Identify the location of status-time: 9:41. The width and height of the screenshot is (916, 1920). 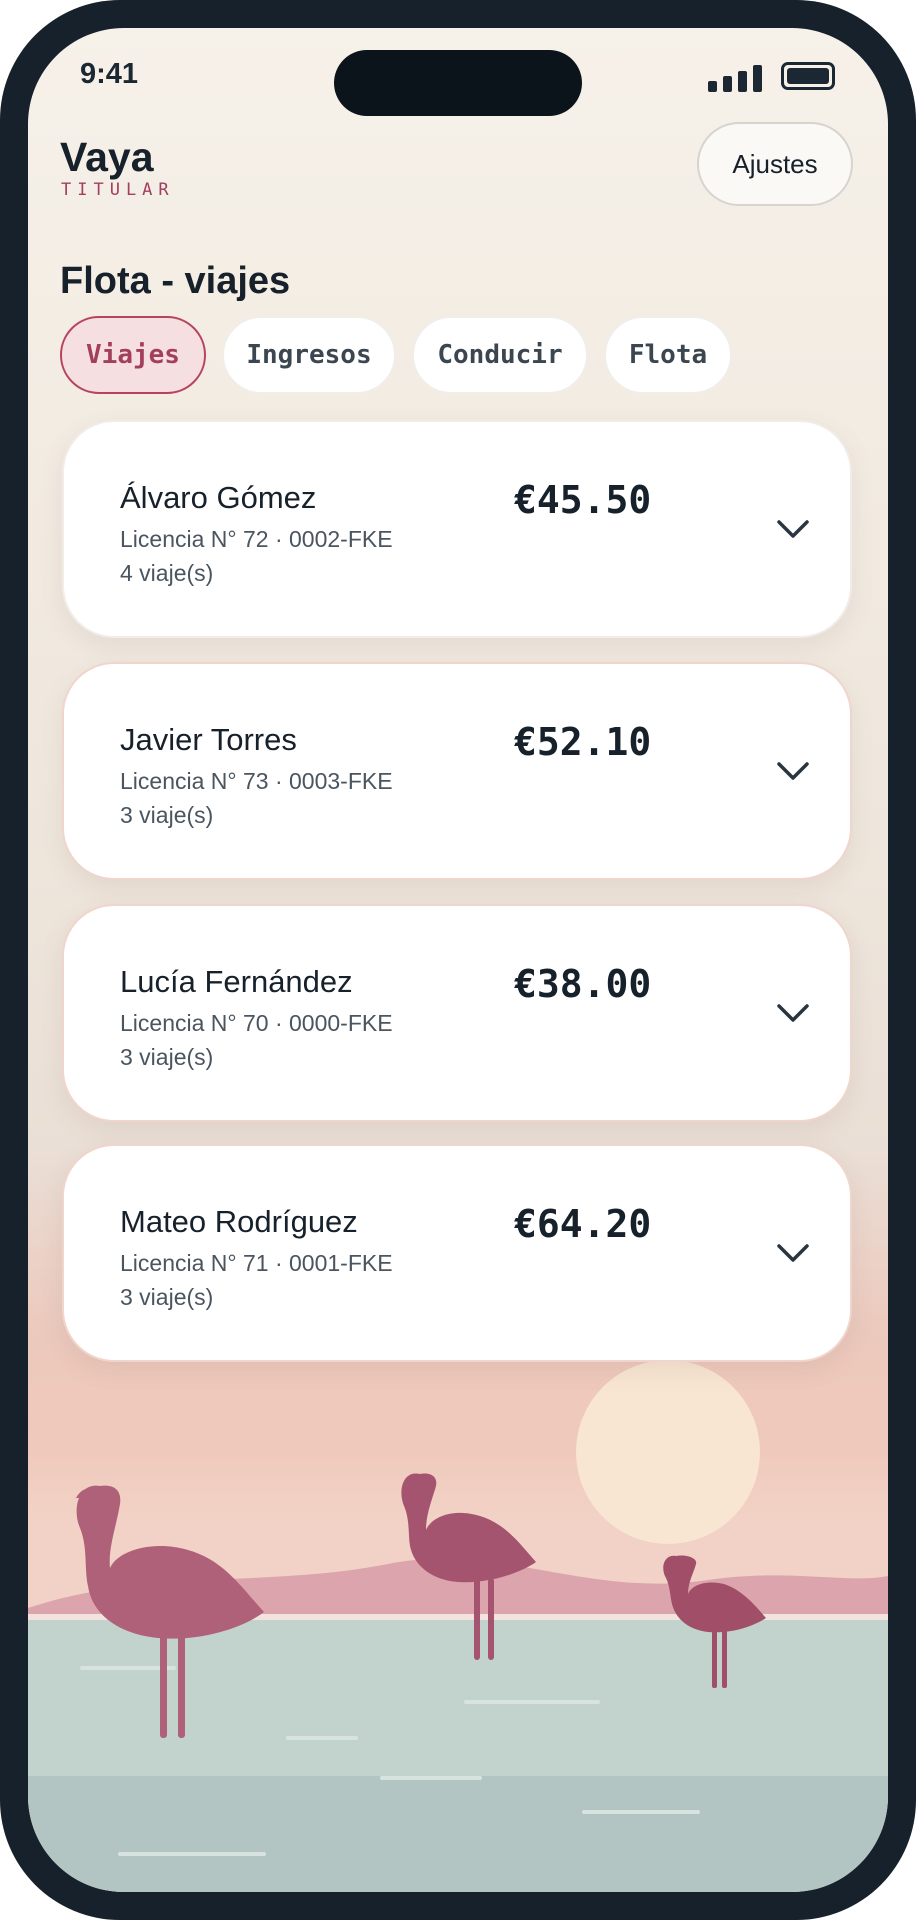
(109, 74).